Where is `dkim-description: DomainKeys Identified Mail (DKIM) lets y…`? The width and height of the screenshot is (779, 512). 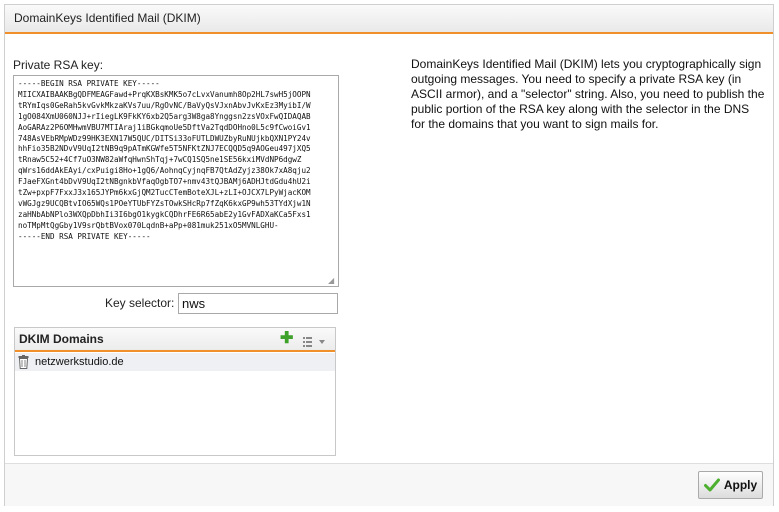 dkim-description: DomainKeys Identified Mail (DKIM) lets y… is located at coordinates (588, 94).